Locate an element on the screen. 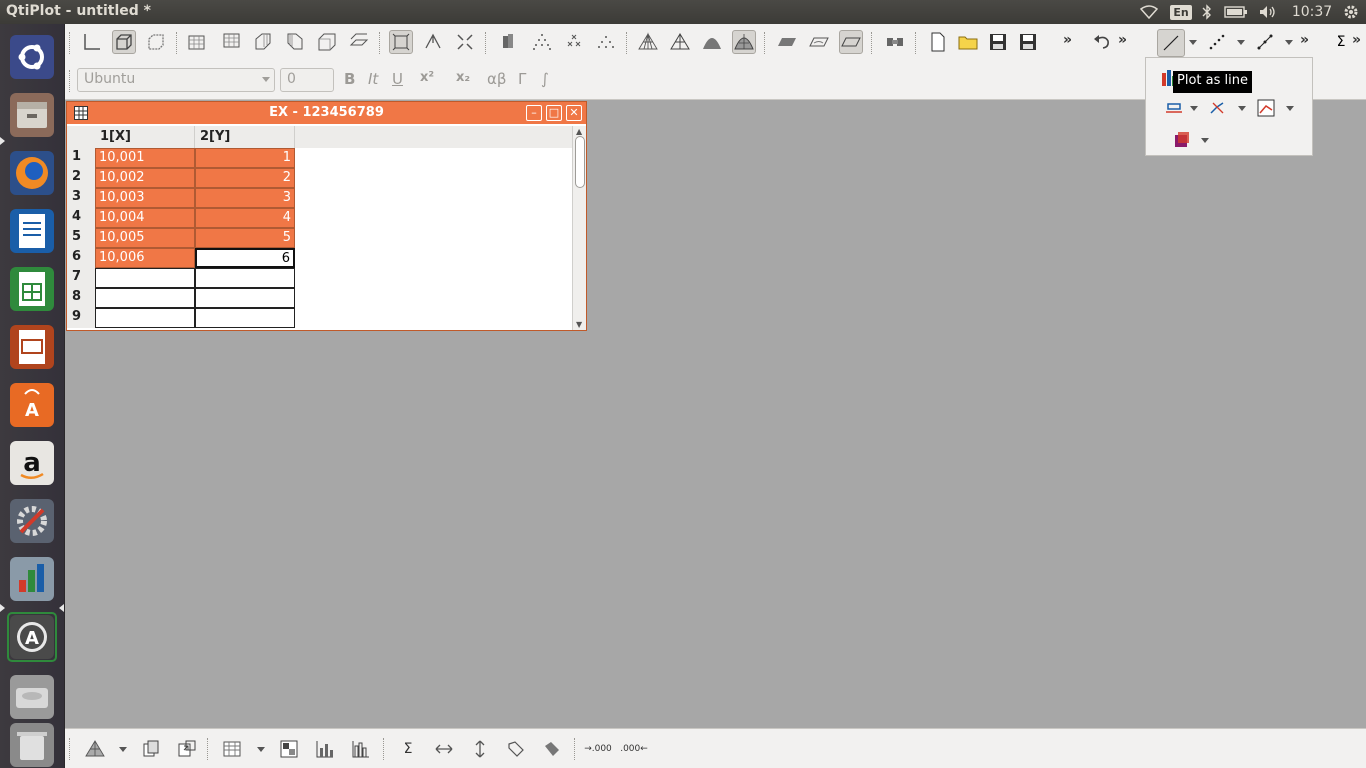  table-window-titlebar: EX - 123456789 – □ ✕ is located at coordinates (326, 113).